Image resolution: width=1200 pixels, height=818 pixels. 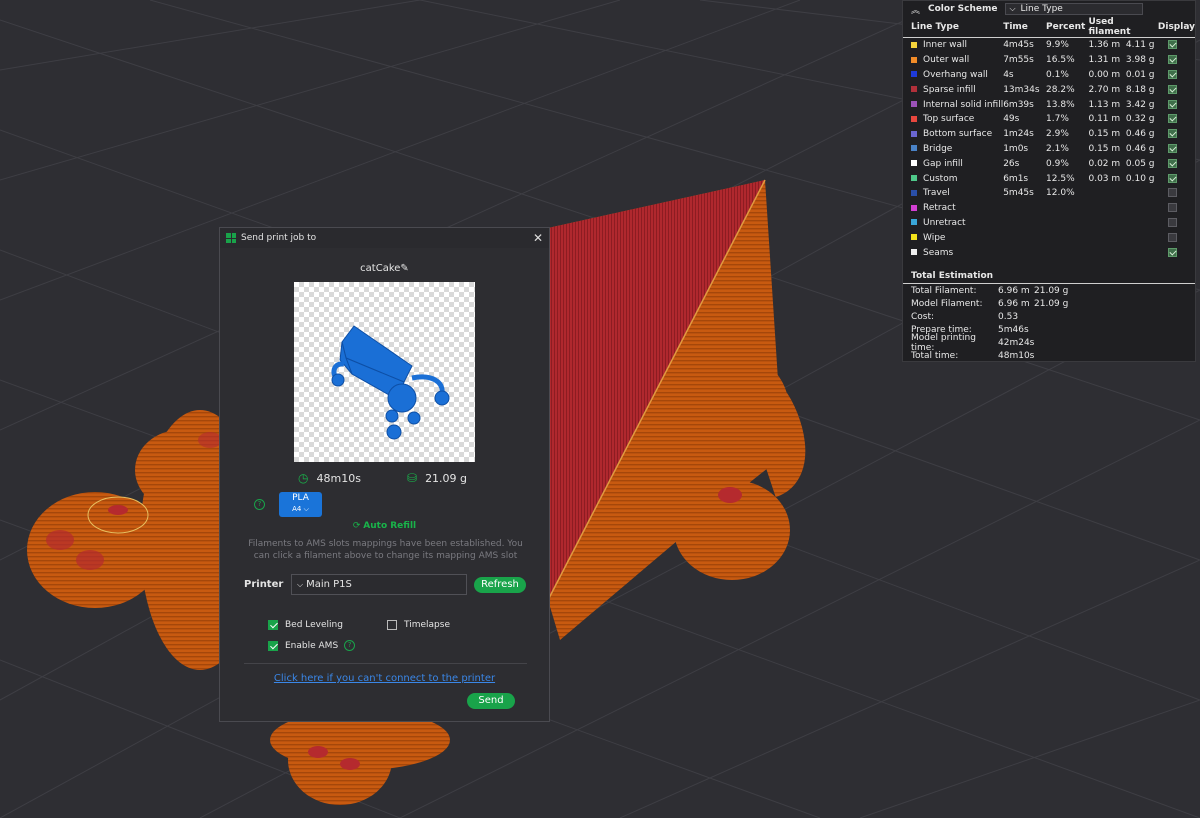 What do you see at coordinates (384, 526) in the screenshot?
I see `auto-refill-link: ⟳ Auto Refill` at bounding box center [384, 526].